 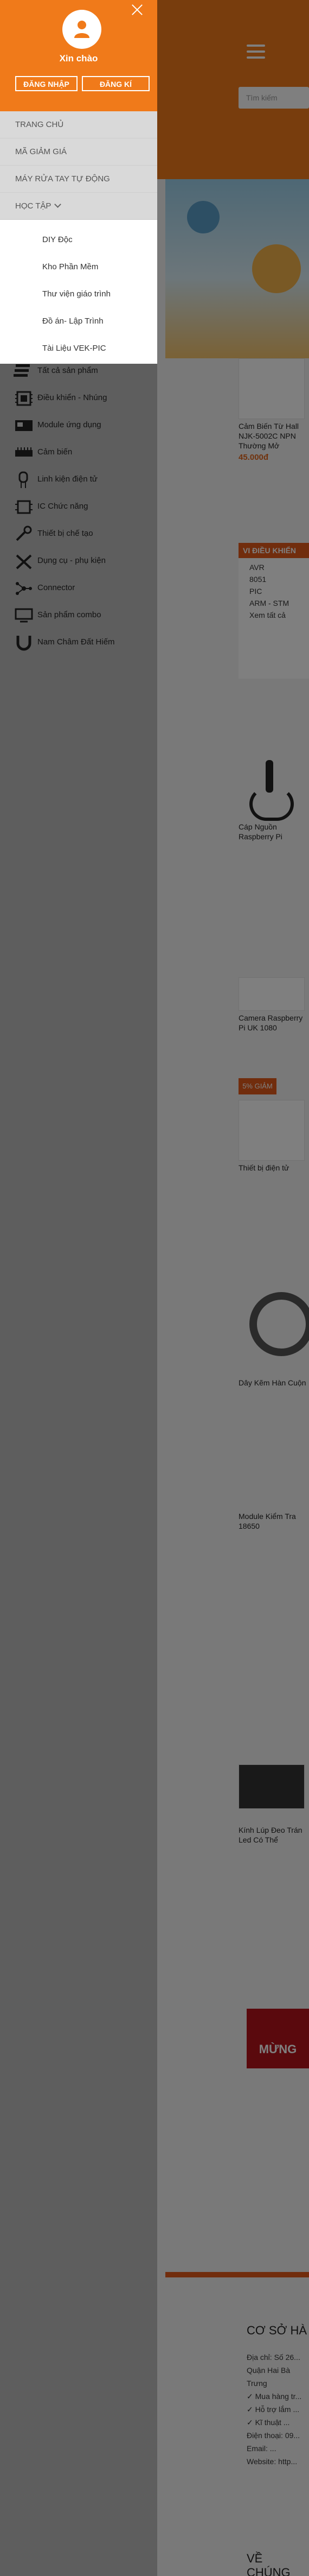 I want to click on module-icon, so click(x=24, y=425).